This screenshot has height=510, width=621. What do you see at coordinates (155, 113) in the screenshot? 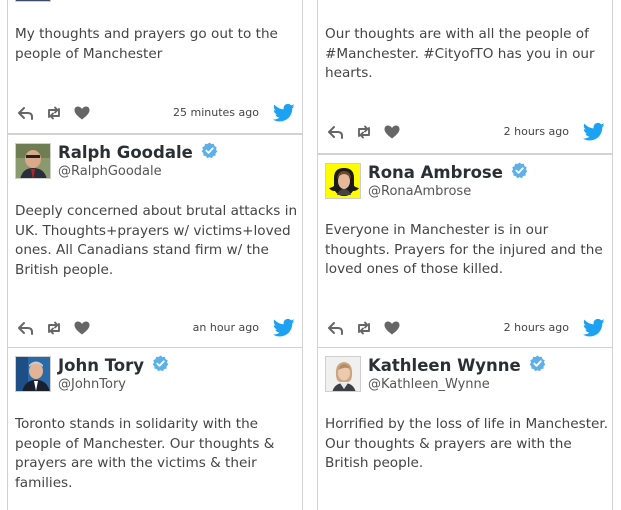
I see `tweet-actions: 25 minutes ago` at bounding box center [155, 113].